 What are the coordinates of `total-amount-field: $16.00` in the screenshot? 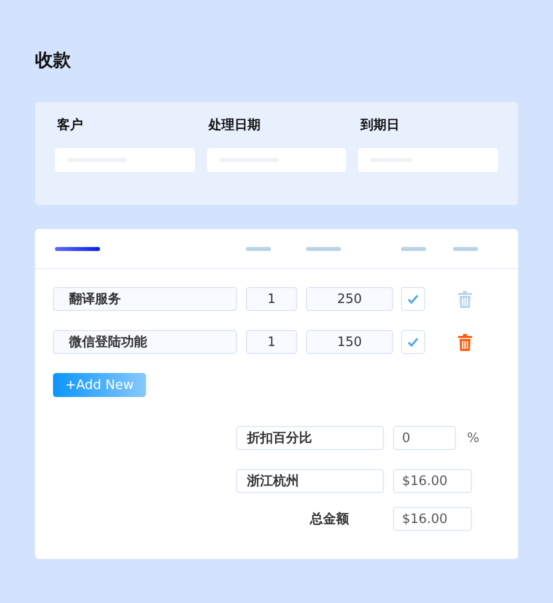 It's located at (432, 519).